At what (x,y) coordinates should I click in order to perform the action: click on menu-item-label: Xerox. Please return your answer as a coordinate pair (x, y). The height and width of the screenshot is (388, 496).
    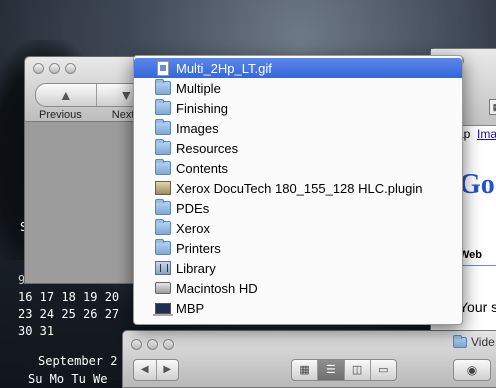
    Looking at the image, I should click on (193, 228).